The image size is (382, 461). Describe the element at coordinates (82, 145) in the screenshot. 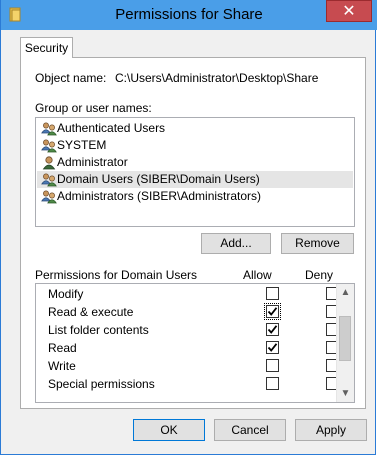

I see `list-item-label: SYSTEM` at that location.